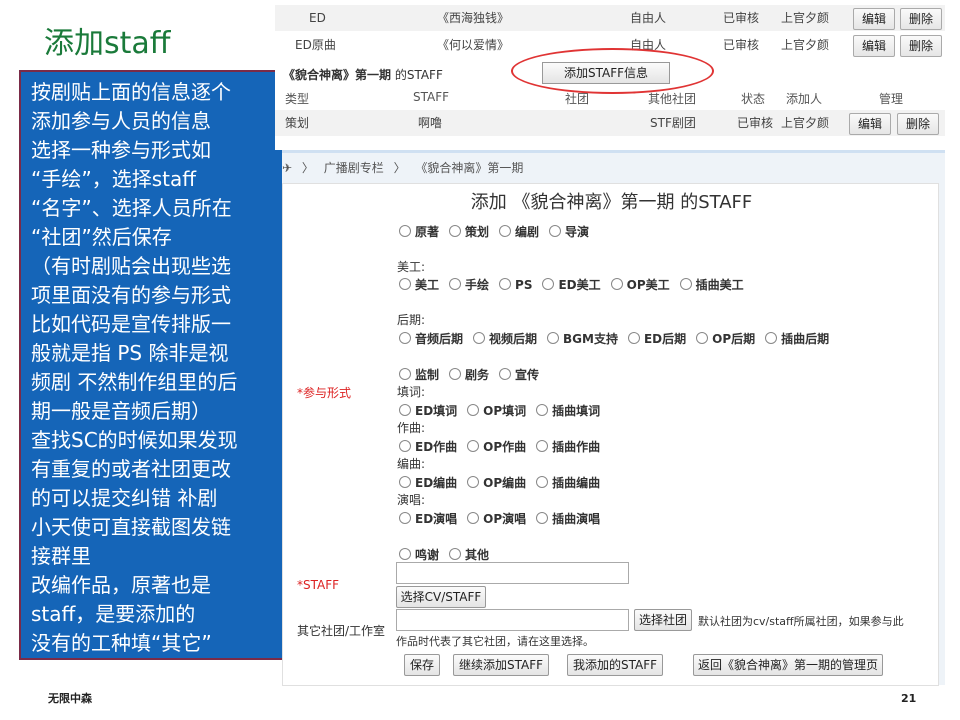 The image size is (960, 720). What do you see at coordinates (399, 168) in the screenshot?
I see `chevron-right-icon: 〉` at bounding box center [399, 168].